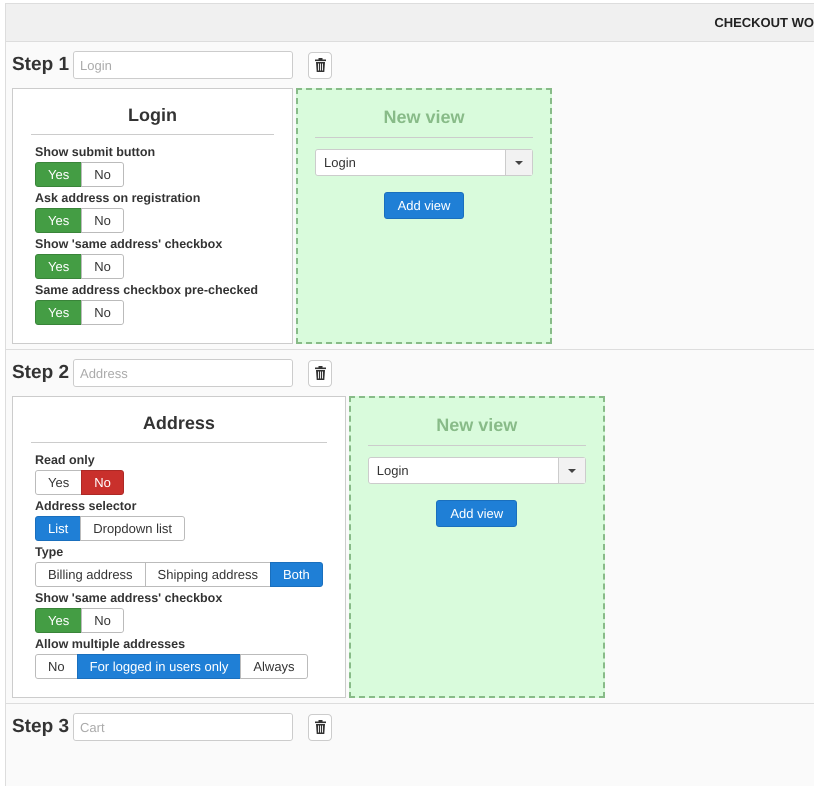  What do you see at coordinates (183, 373) in the screenshot?
I see `step-name-field: Address` at bounding box center [183, 373].